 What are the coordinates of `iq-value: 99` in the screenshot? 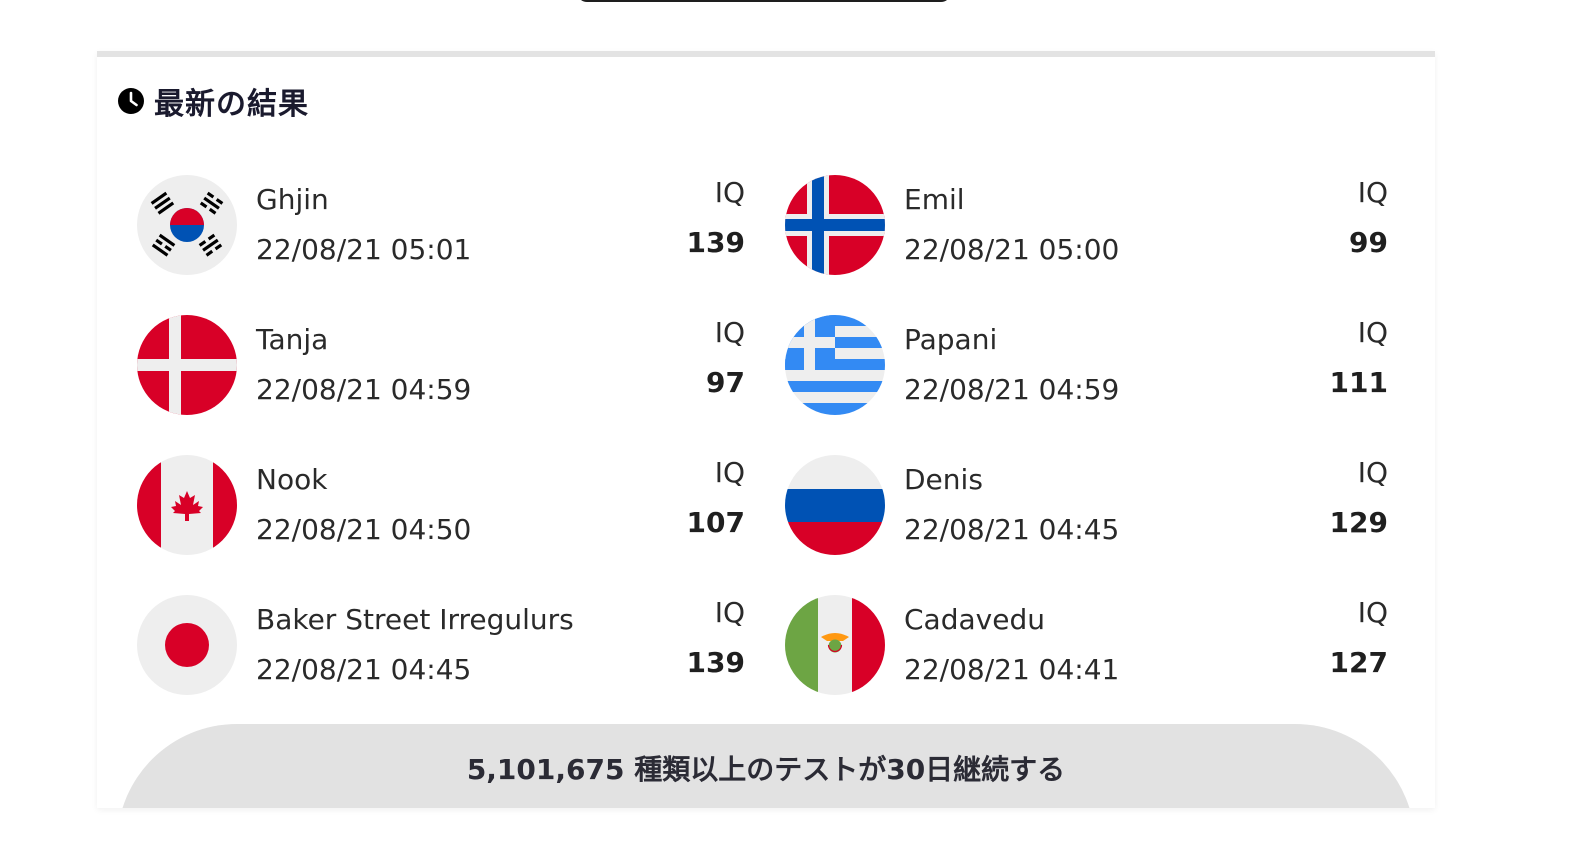 It's located at (1368, 242).